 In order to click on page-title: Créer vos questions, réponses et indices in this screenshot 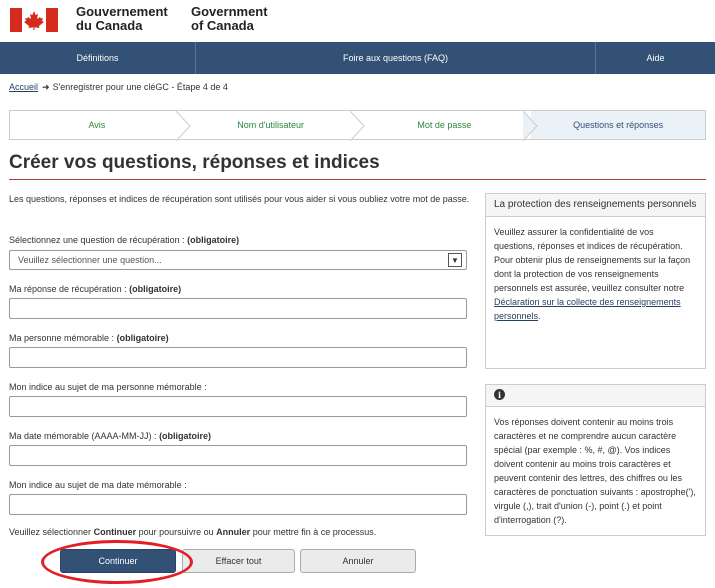, I will do `click(194, 162)`.